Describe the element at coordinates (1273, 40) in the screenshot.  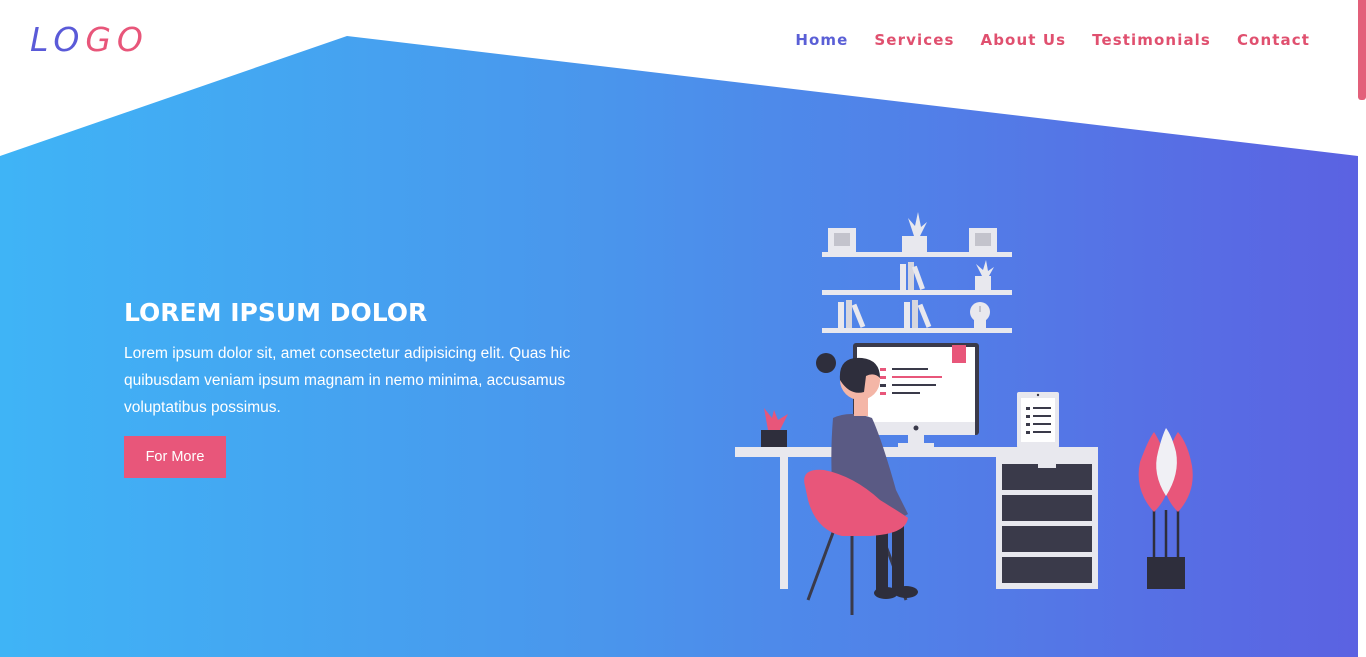
I see `nav-item-contact: Contact` at that location.